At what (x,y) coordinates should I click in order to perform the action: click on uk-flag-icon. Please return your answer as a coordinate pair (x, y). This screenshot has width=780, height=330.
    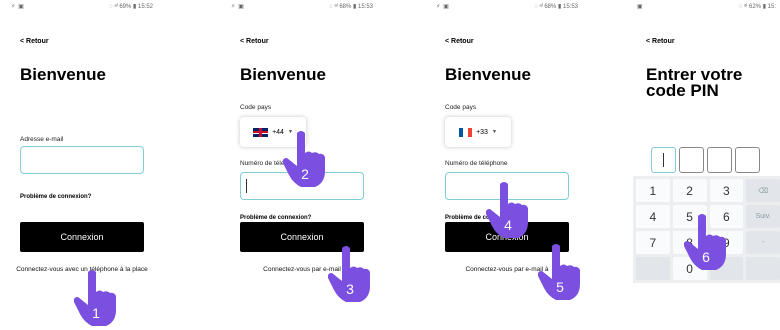
    Looking at the image, I should click on (261, 132).